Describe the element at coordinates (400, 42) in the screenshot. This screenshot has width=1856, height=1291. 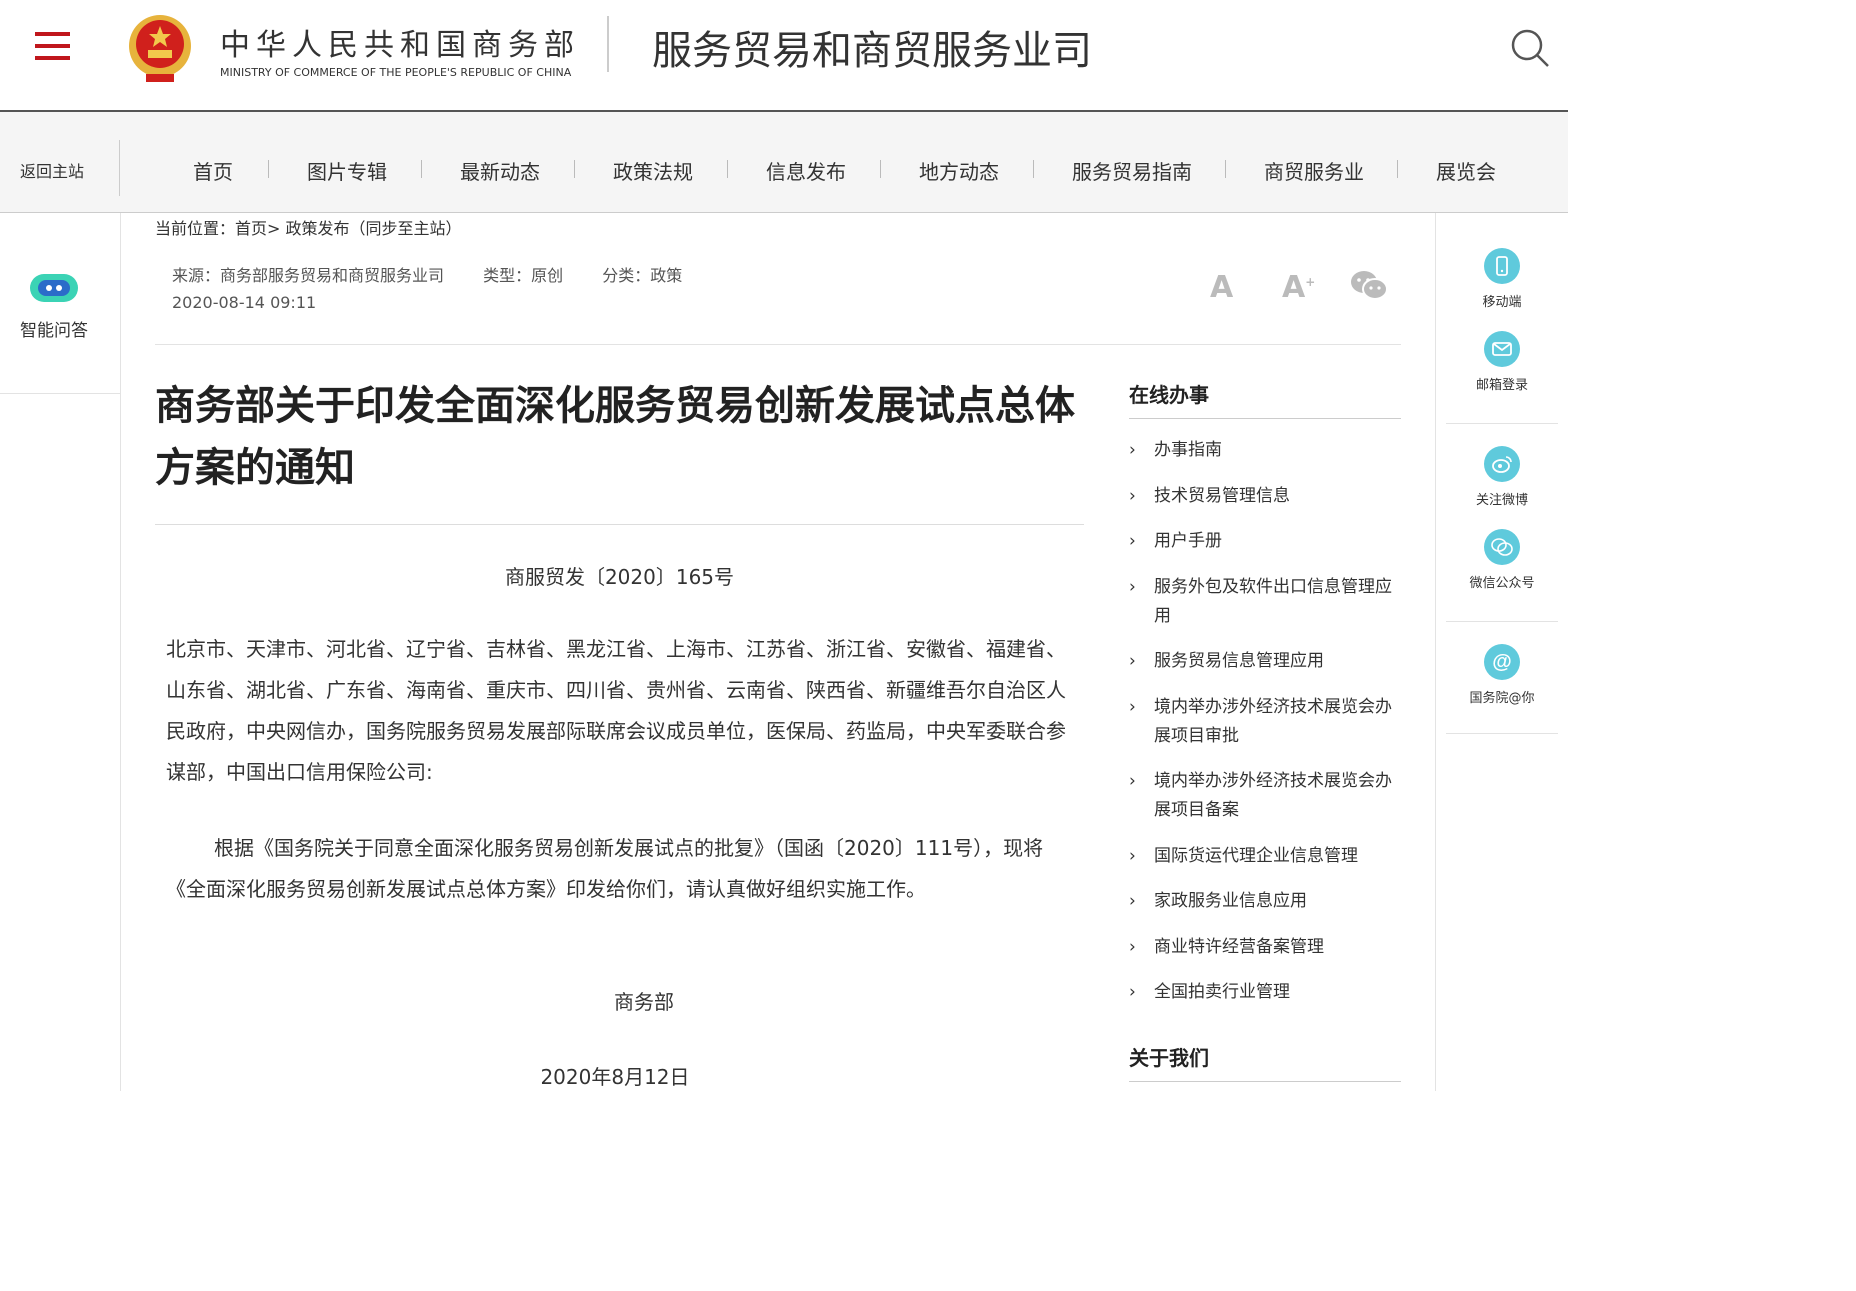
I see `ministry-logo-cn: 中华人民共和国商务部` at that location.